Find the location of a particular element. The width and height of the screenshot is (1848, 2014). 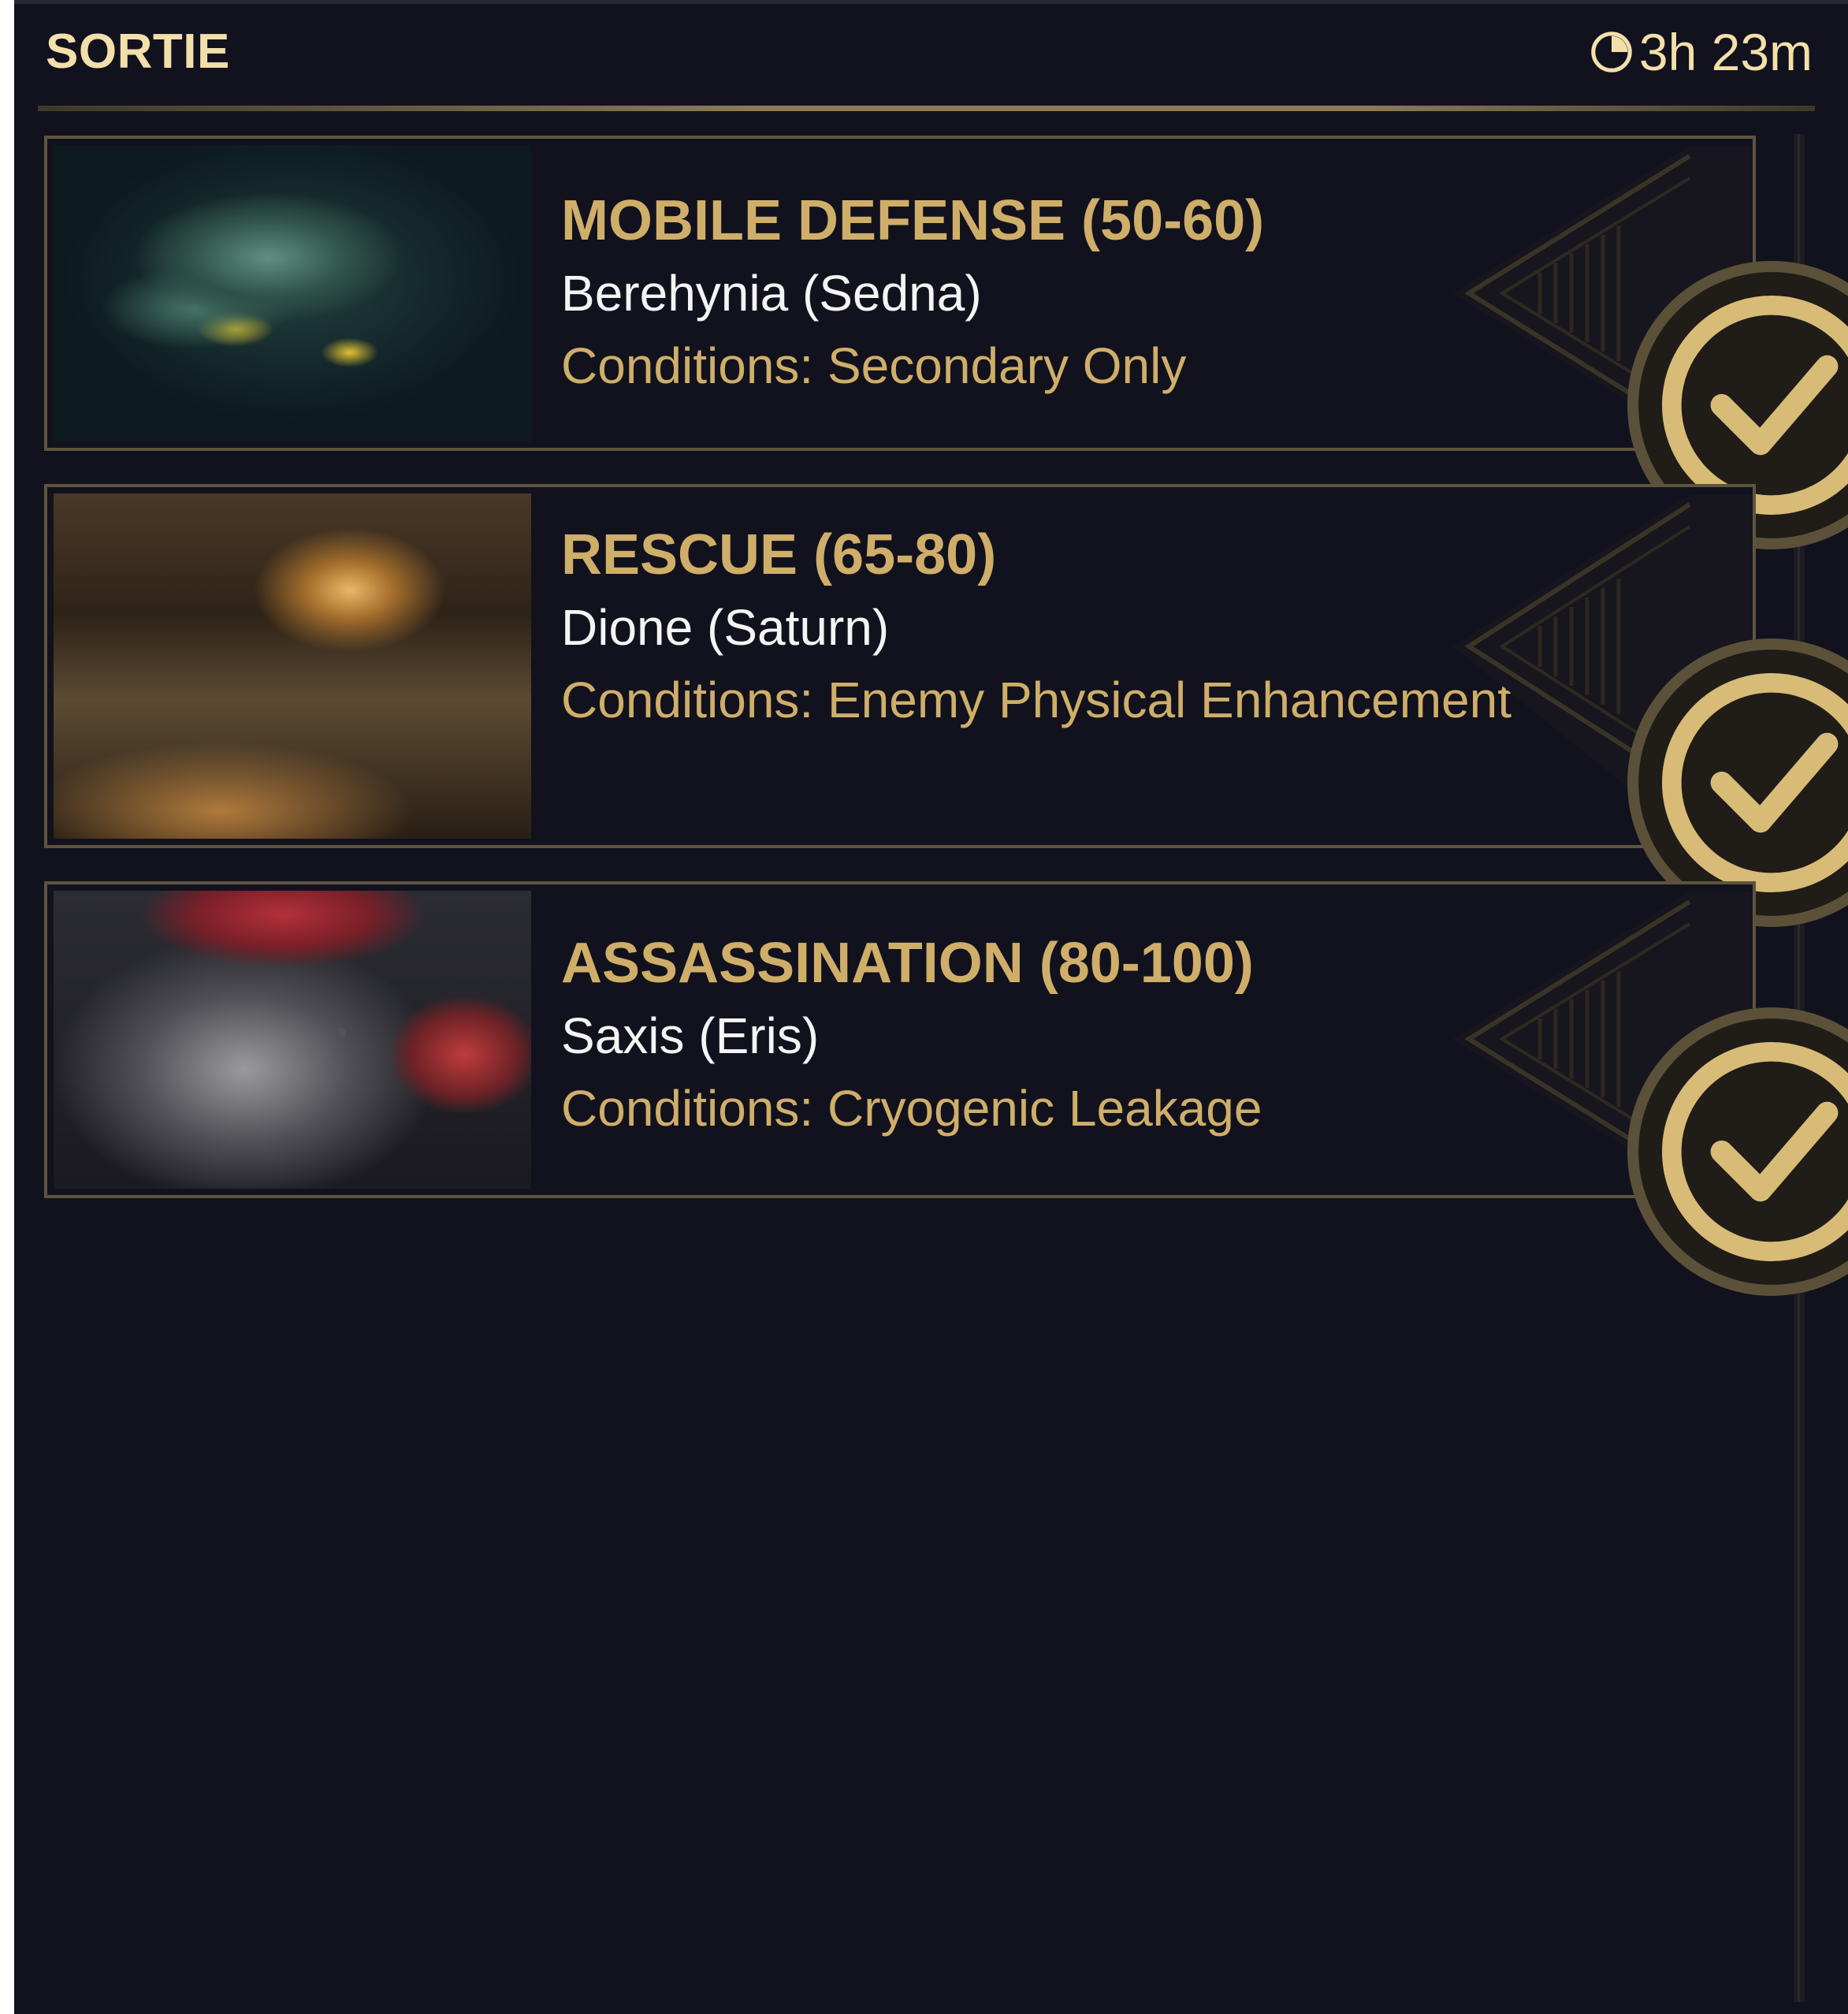

header-divider is located at coordinates (926, 108).